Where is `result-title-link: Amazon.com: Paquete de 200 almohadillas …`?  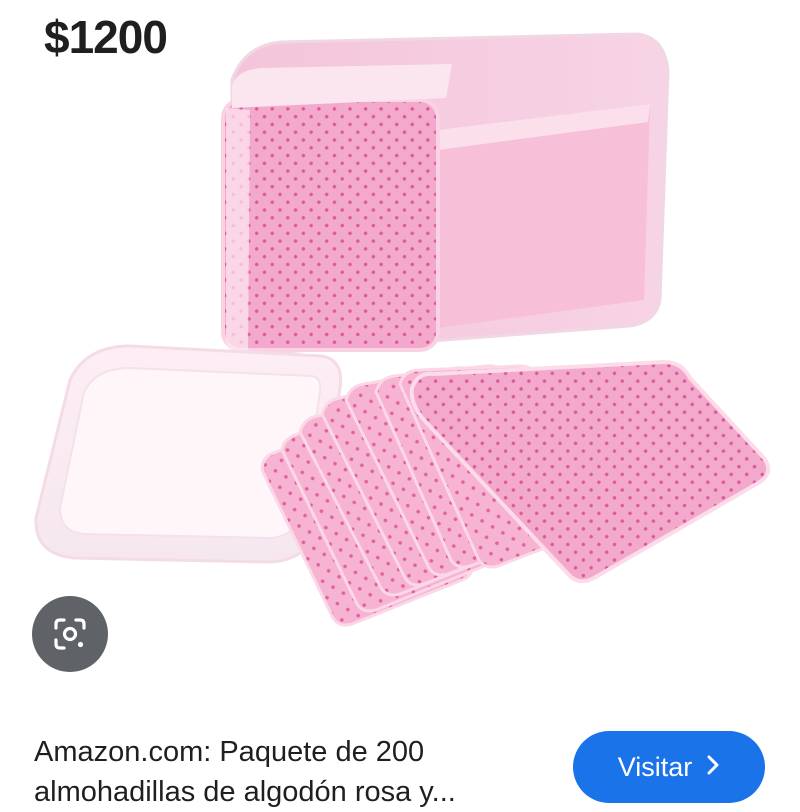 result-title-link: Amazon.com: Paquete de 200 almohadillas … is located at coordinates (294, 772).